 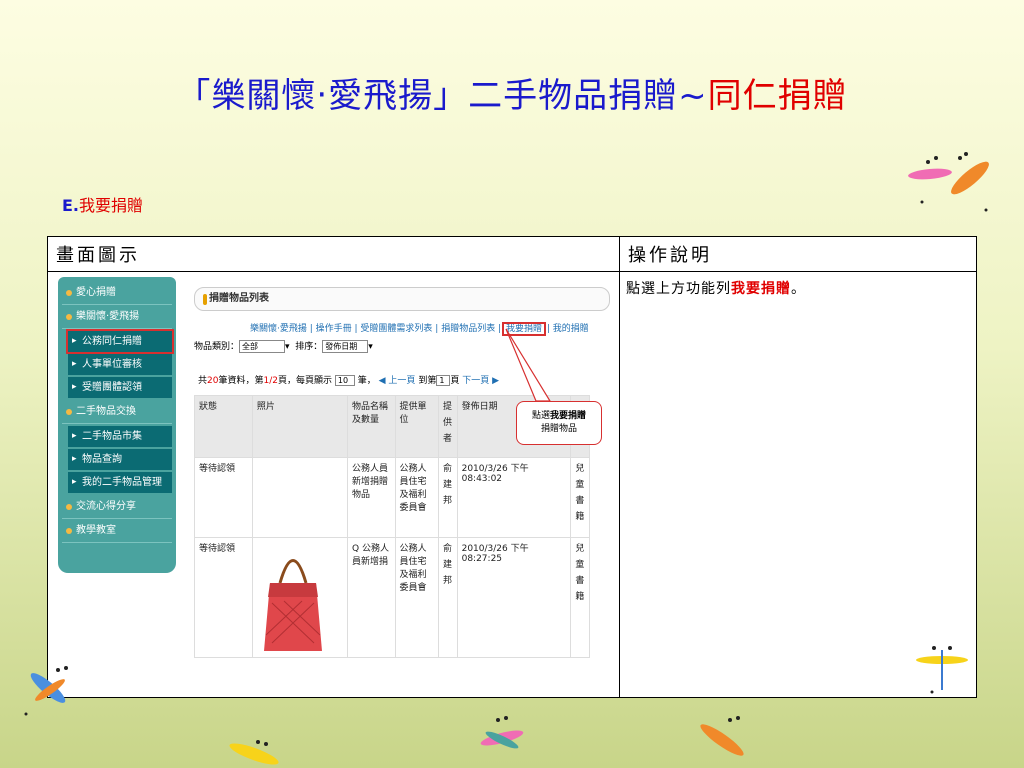 I want to click on col-header-screen: 畫面圖示, so click(x=333, y=254).